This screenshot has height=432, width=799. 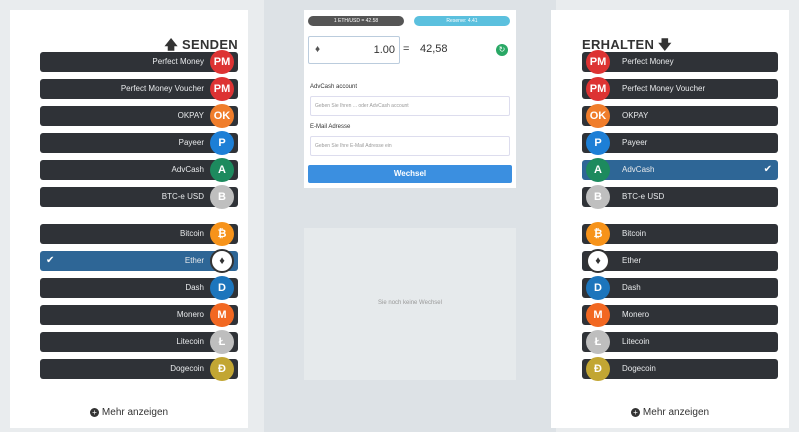 What do you see at coordinates (354, 50) in the screenshot?
I see `amount-input: ♦ 1.00` at bounding box center [354, 50].